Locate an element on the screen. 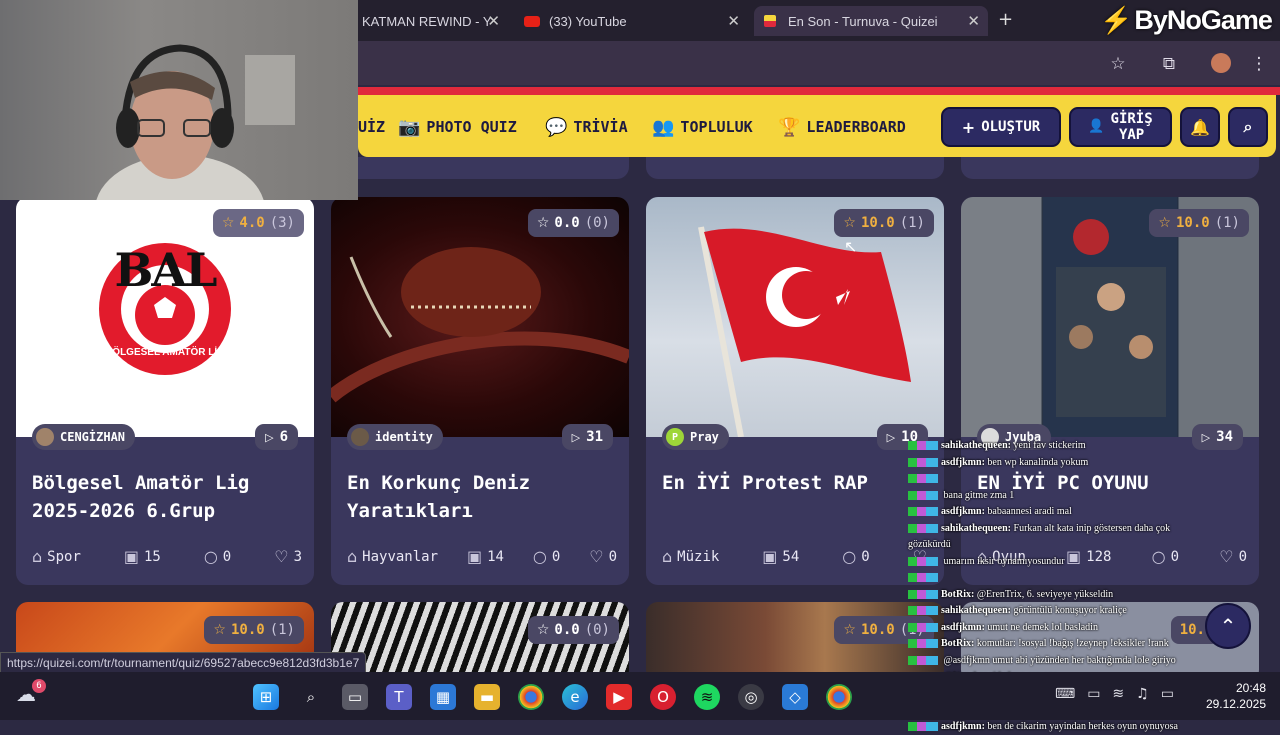  nav-item-trivia: 💬 TRİVİA is located at coordinates (586, 127).